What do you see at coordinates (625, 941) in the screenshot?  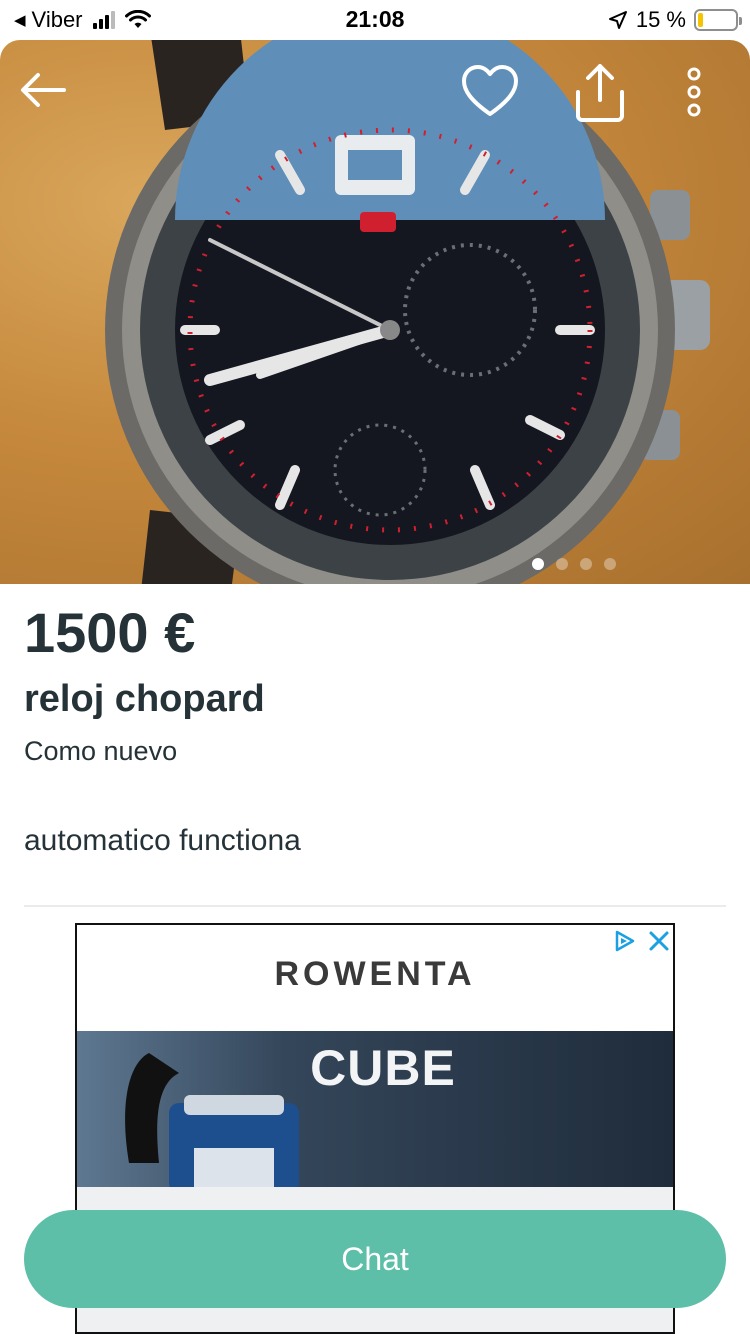 I see `adchoices-icon` at bounding box center [625, 941].